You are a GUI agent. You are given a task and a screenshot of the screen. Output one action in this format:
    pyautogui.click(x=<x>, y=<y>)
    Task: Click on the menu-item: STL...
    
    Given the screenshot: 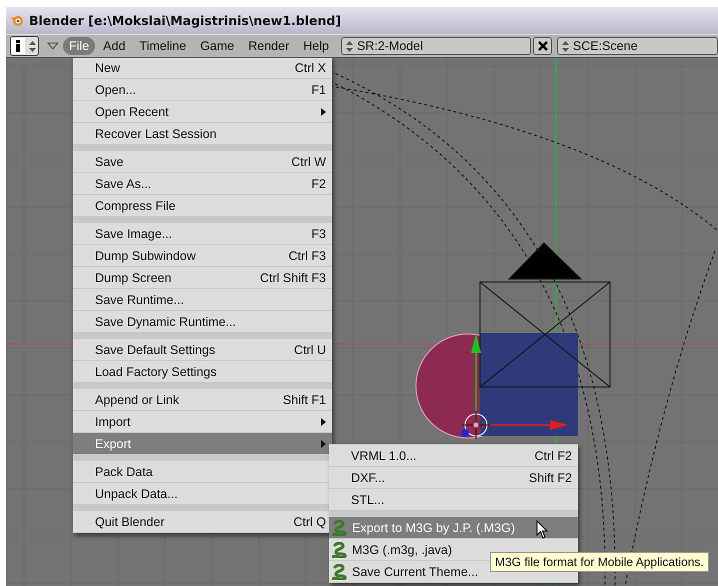 What is the action you would take?
    pyautogui.click(x=453, y=499)
    